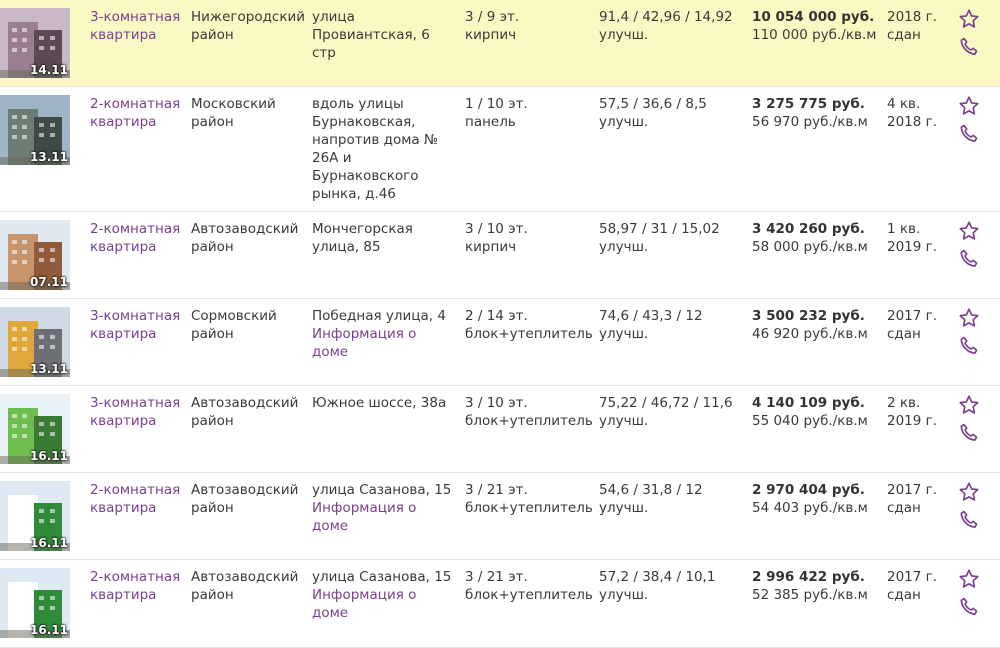  What do you see at coordinates (49, 282) in the screenshot?
I see `listing-date: 07.11` at bounding box center [49, 282].